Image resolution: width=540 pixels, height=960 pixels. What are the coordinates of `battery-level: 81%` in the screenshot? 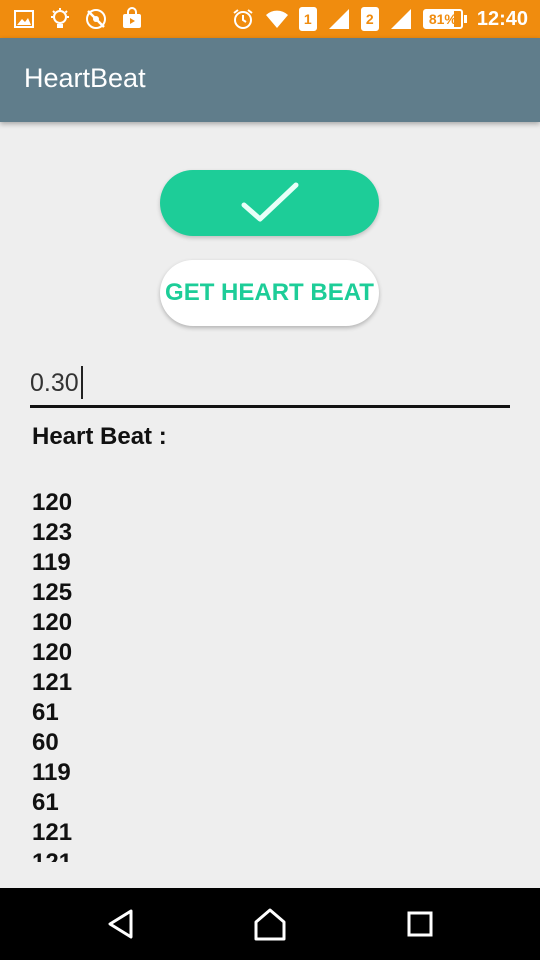 It's located at (442, 19).